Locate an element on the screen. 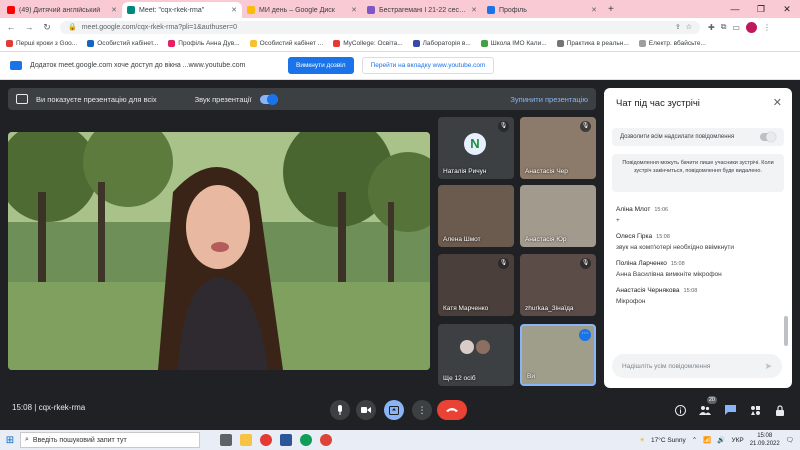  avatar is located at coordinates (483, 347).